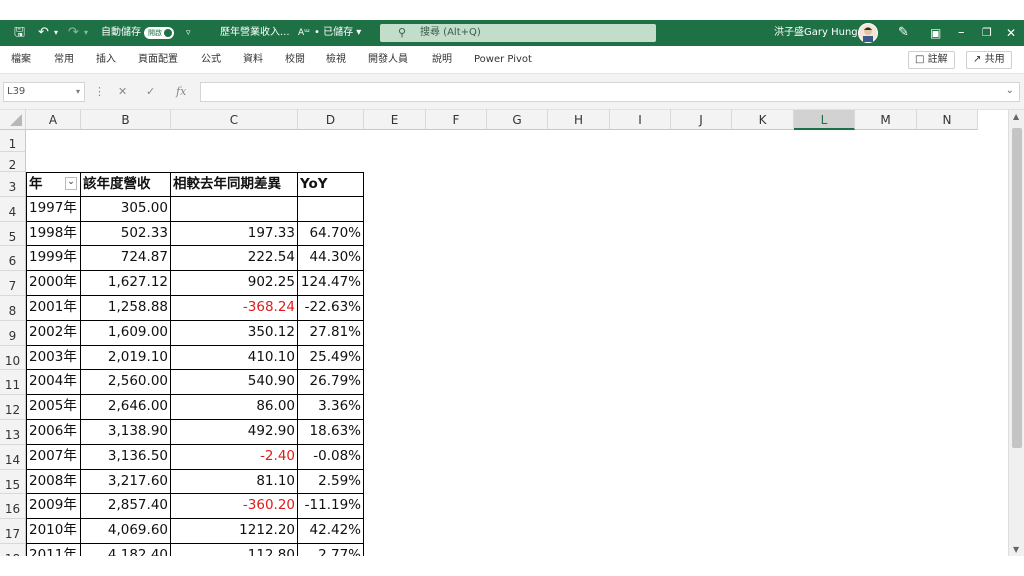 Image resolution: width=1024 pixels, height=576 pixels. What do you see at coordinates (234, 432) in the screenshot?
I see `cell-c13: 492.90` at bounding box center [234, 432].